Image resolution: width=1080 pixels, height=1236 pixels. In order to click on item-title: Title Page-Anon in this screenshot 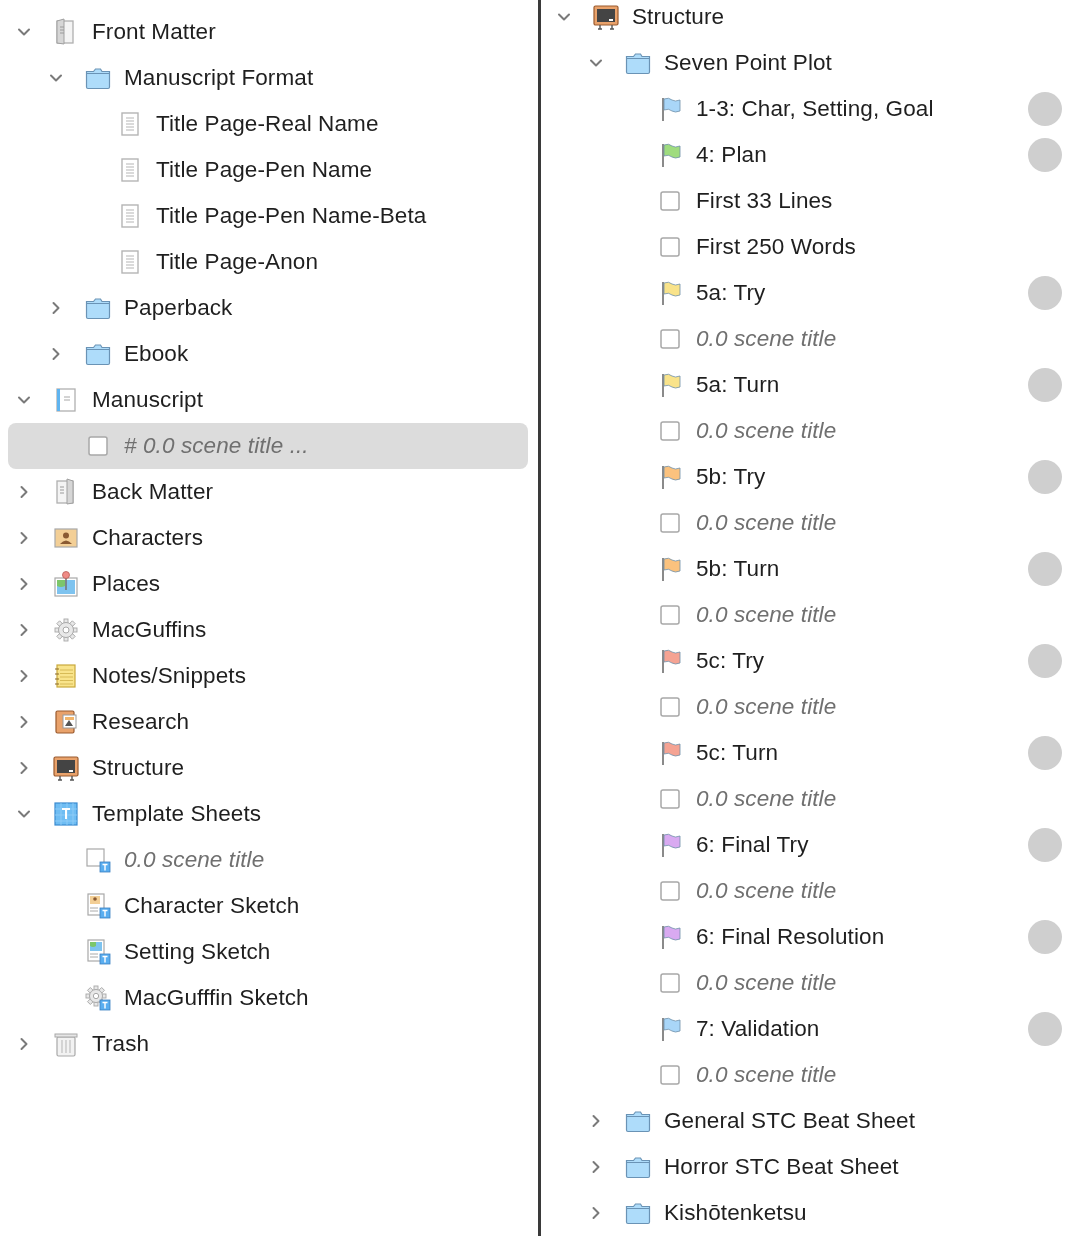, I will do `click(237, 262)`.